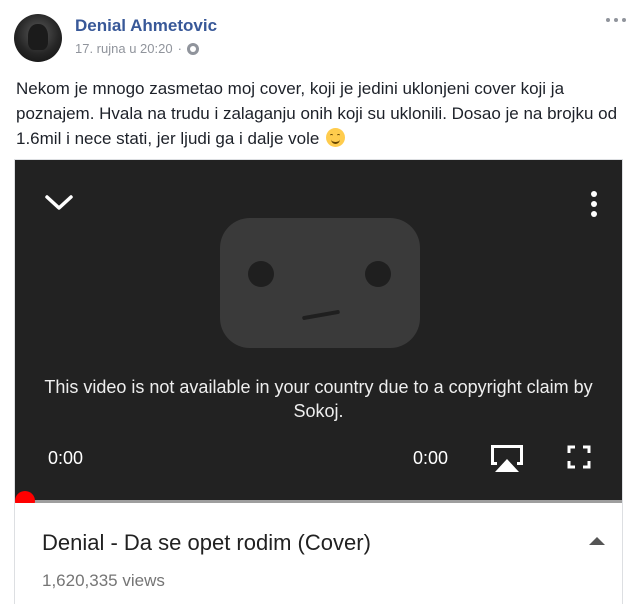 The image size is (636, 604). I want to click on fullscreen-icon, so click(579, 457).